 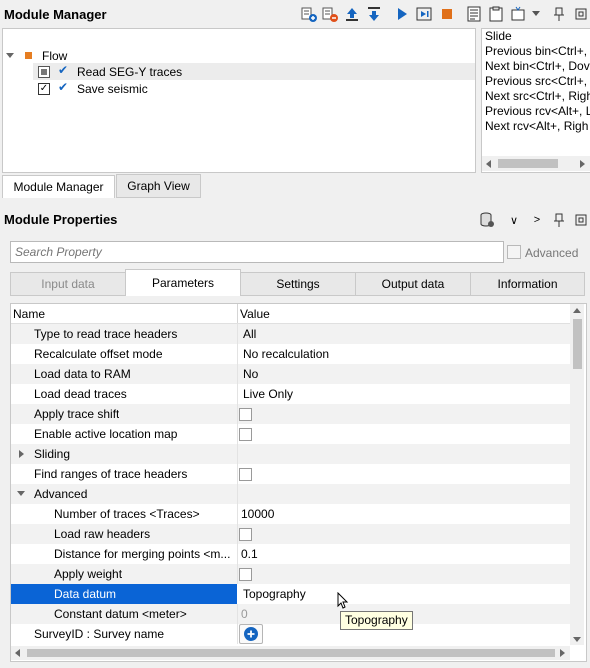 What do you see at coordinates (257, 252) in the screenshot?
I see `search-property-input` at bounding box center [257, 252].